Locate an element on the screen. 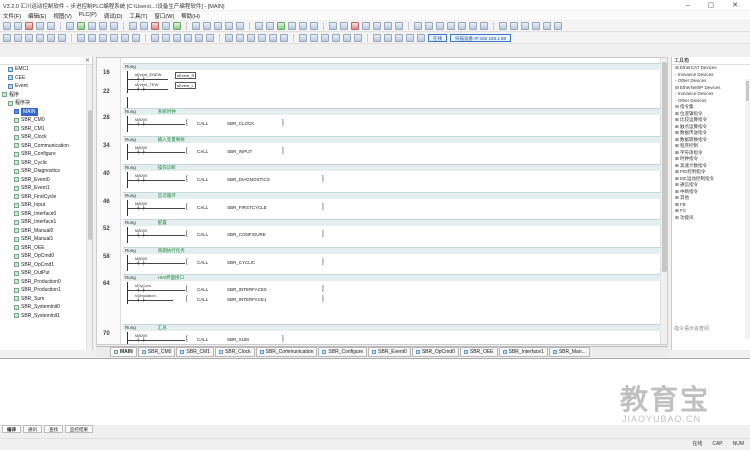 The height and width of the screenshot is (450, 750). menu-item: 调试(D) is located at coordinates (113, 16).